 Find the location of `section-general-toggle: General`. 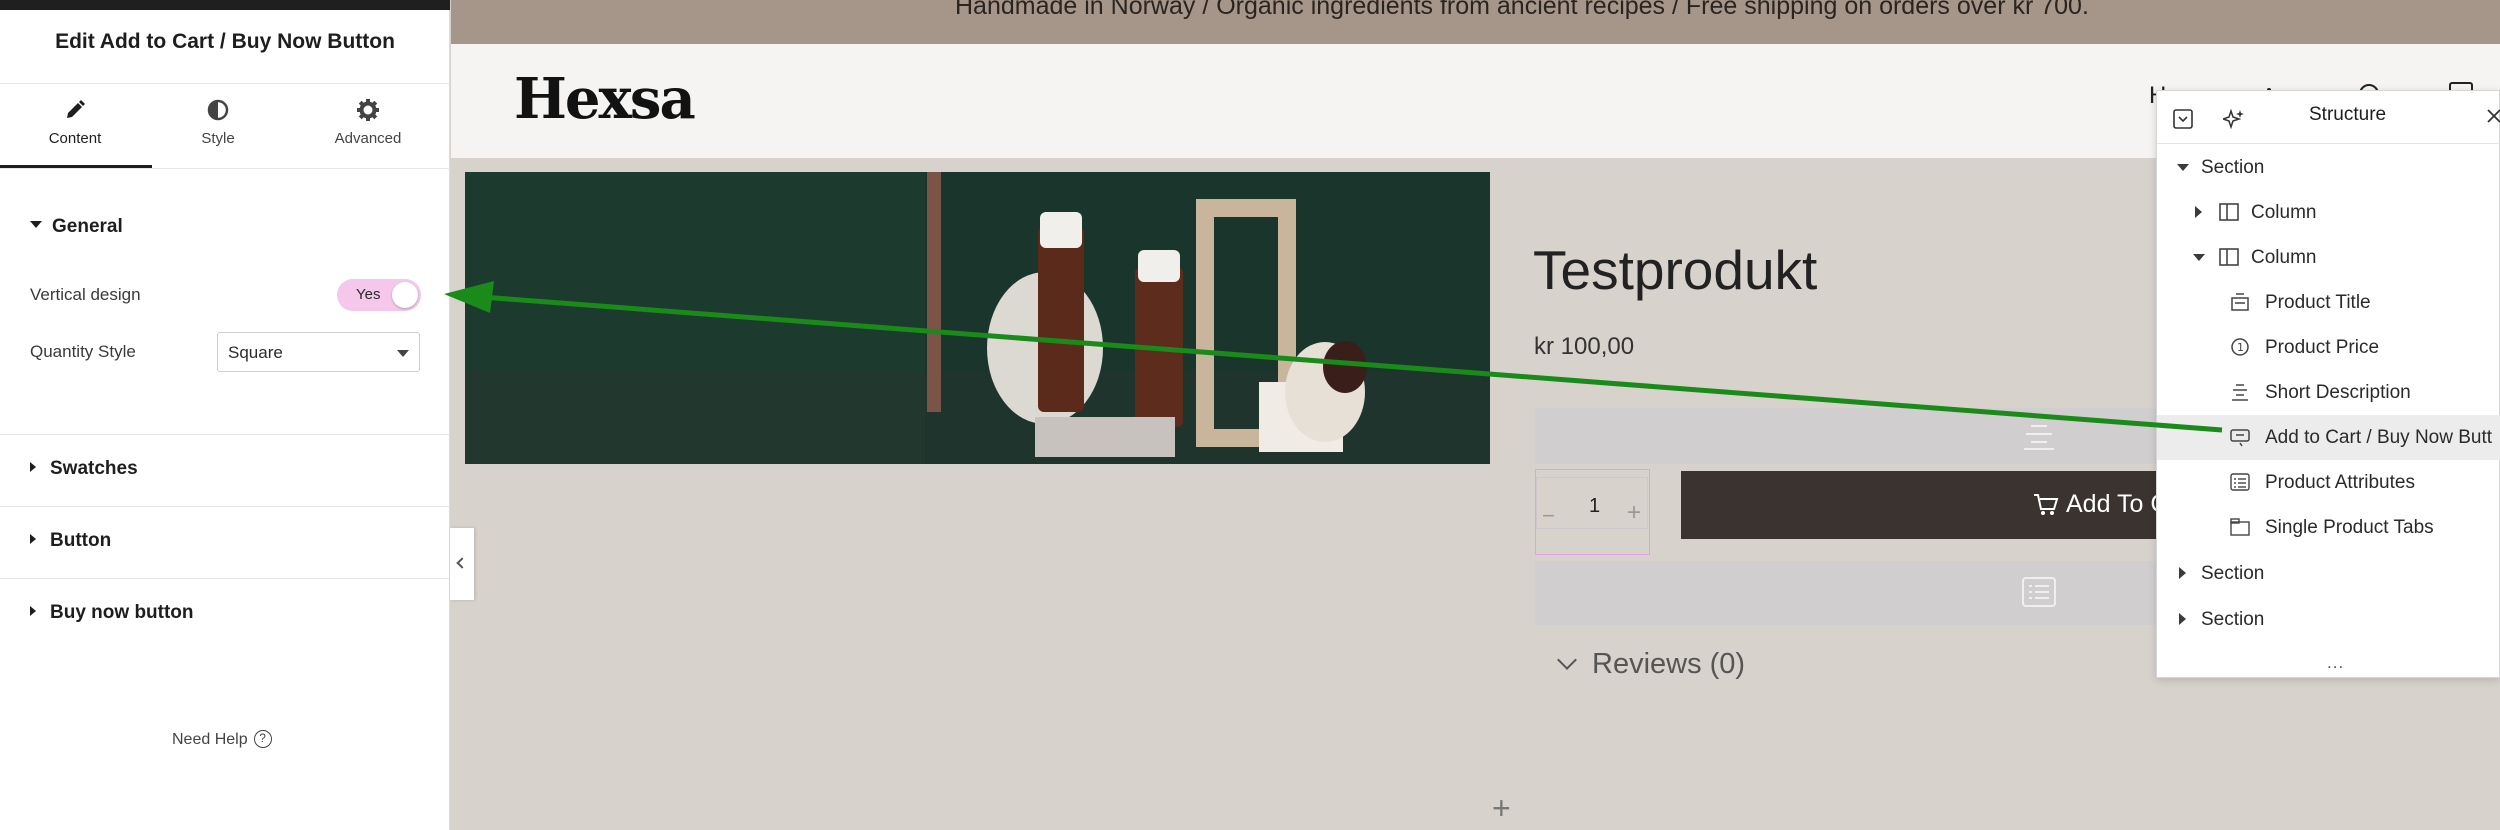

section-general-toggle: General is located at coordinates (76, 227).